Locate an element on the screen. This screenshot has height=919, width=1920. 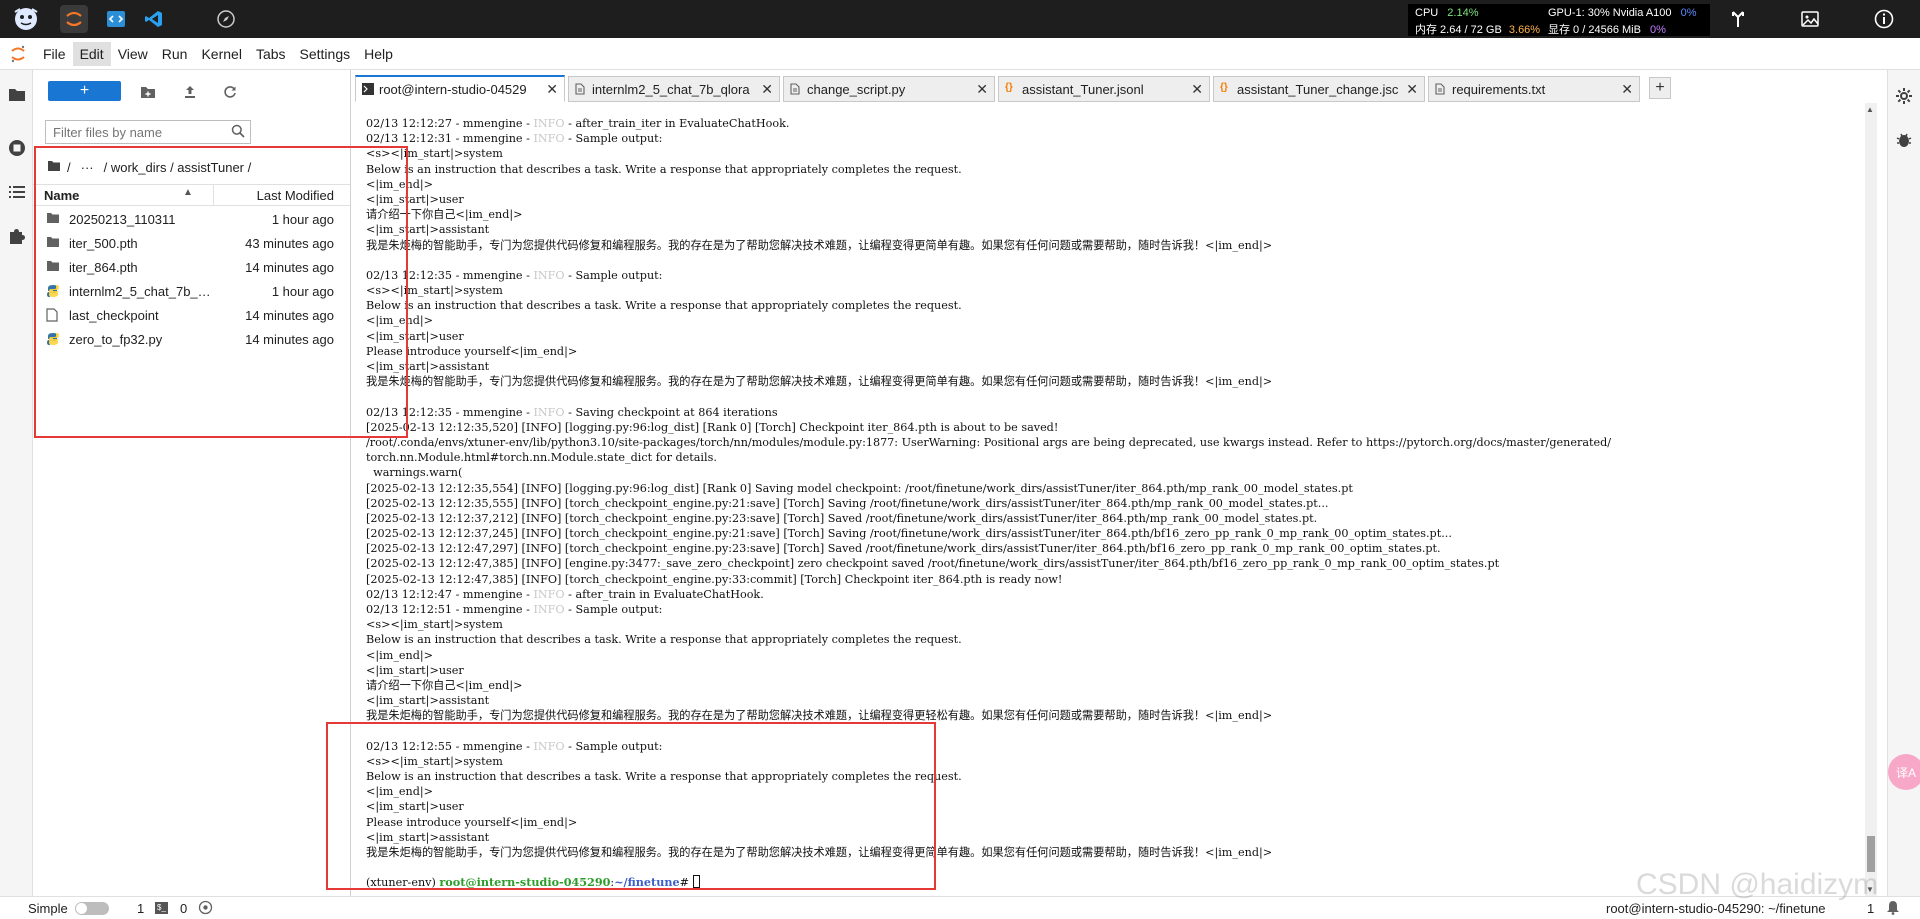
tab-label: requirements.txt is located at coordinates (1499, 89).